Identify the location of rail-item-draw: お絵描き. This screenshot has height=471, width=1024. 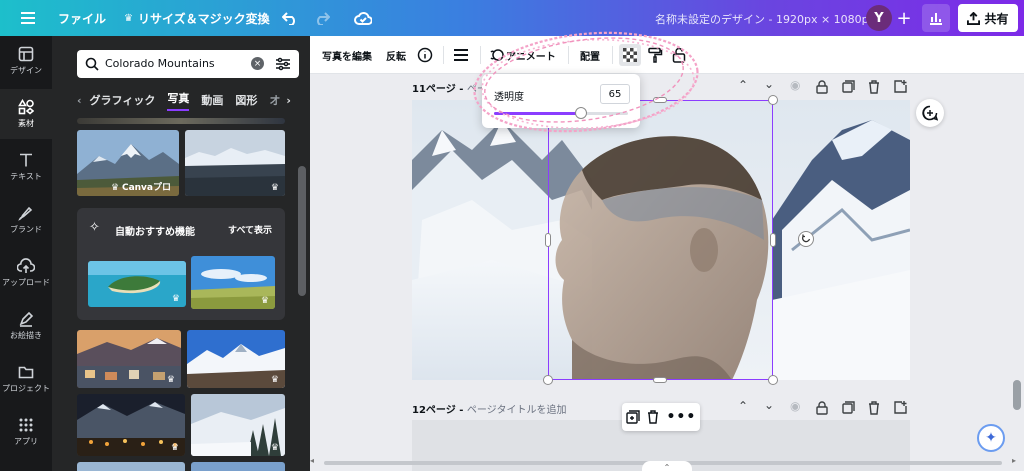
(26, 326).